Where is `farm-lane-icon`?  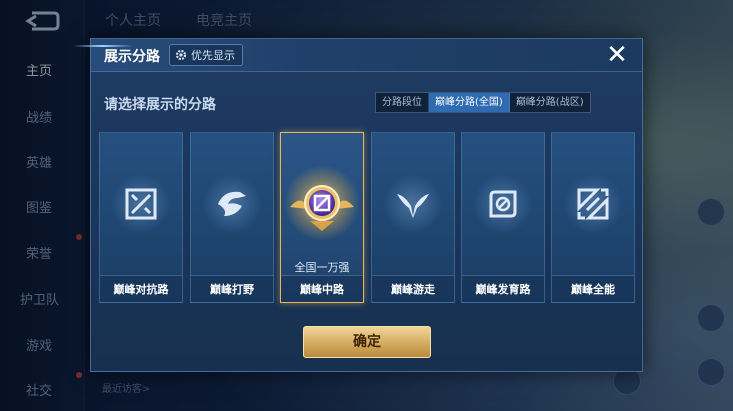 farm-lane-icon is located at coordinates (503, 204).